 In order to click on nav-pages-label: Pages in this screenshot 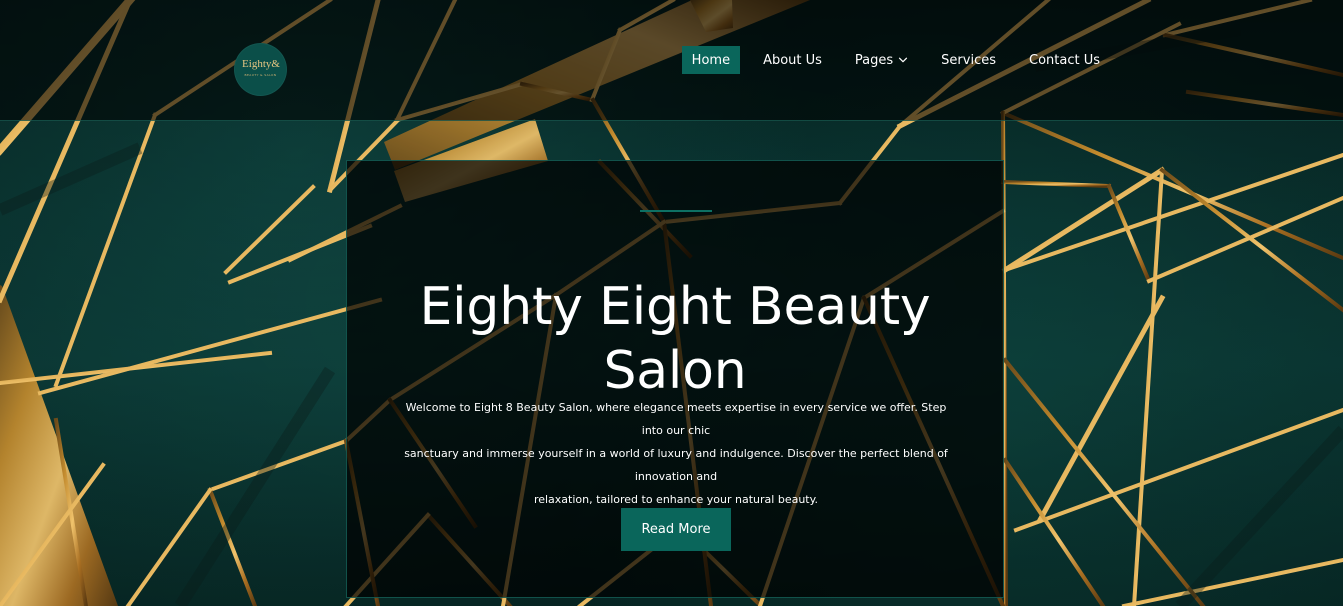, I will do `click(874, 60)`.